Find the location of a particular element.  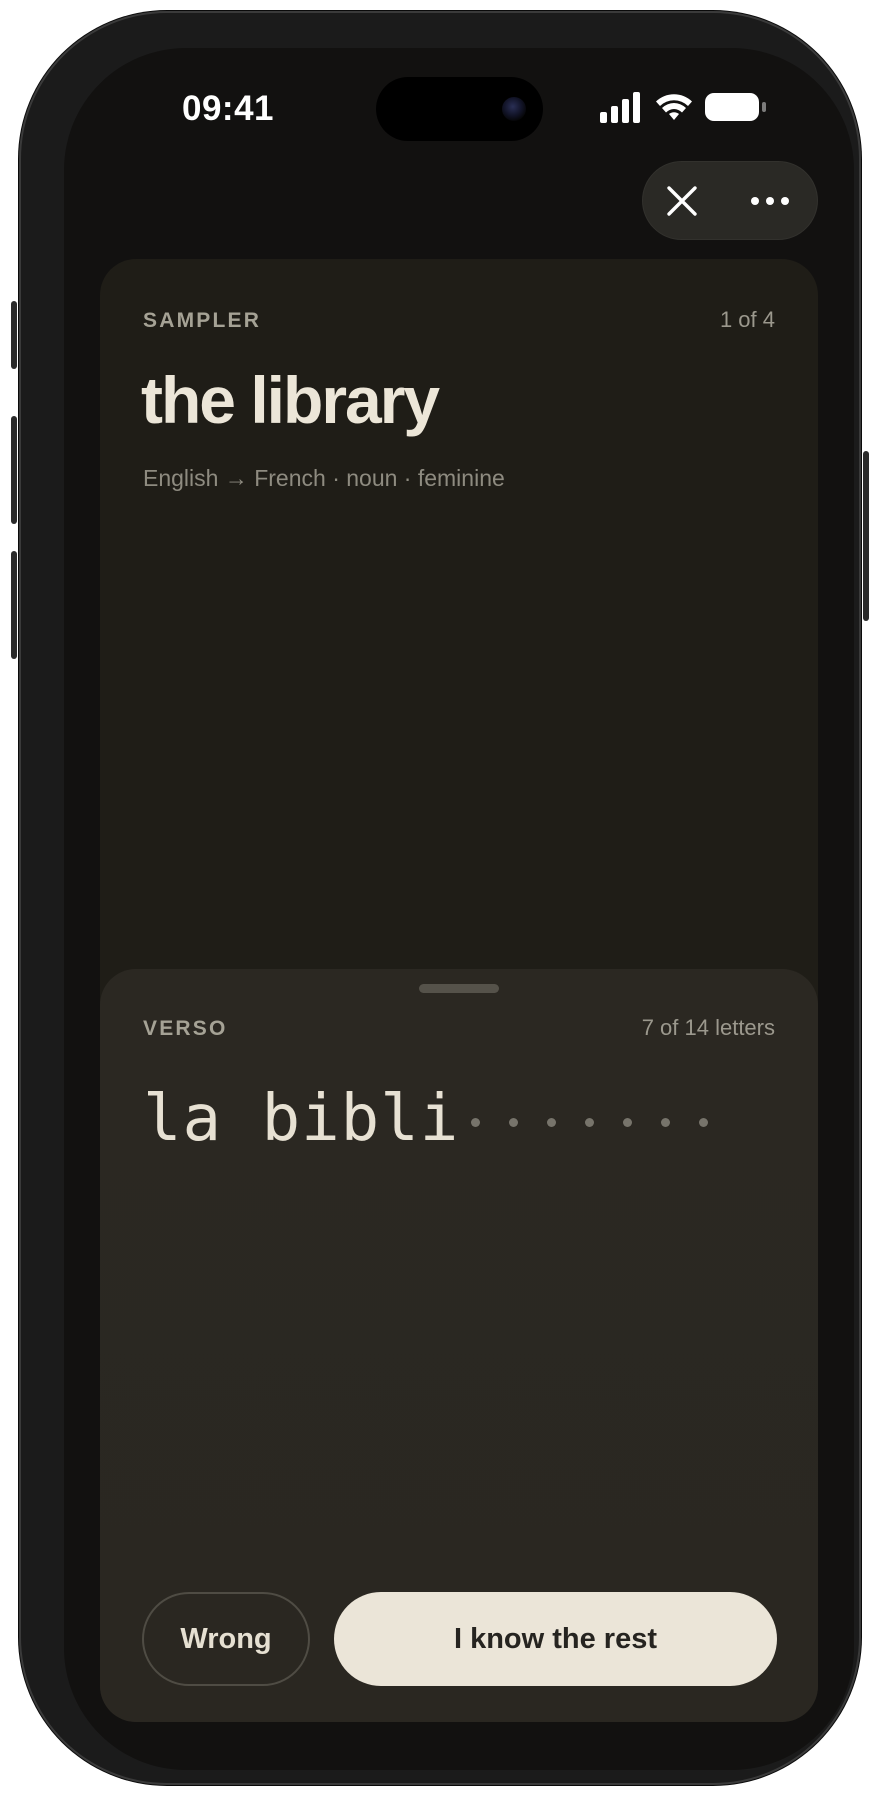

card-counter: 1 of 4 is located at coordinates (747, 319).